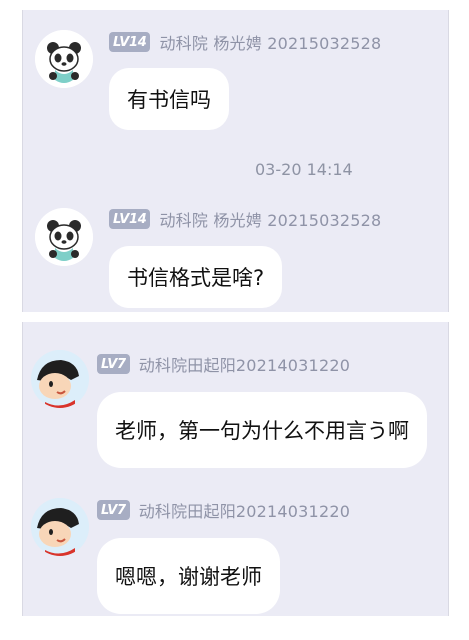 The height and width of the screenshot is (640, 469). What do you see at coordinates (304, 169) in the screenshot?
I see `timestamp: 03-20 14:14` at bounding box center [304, 169].